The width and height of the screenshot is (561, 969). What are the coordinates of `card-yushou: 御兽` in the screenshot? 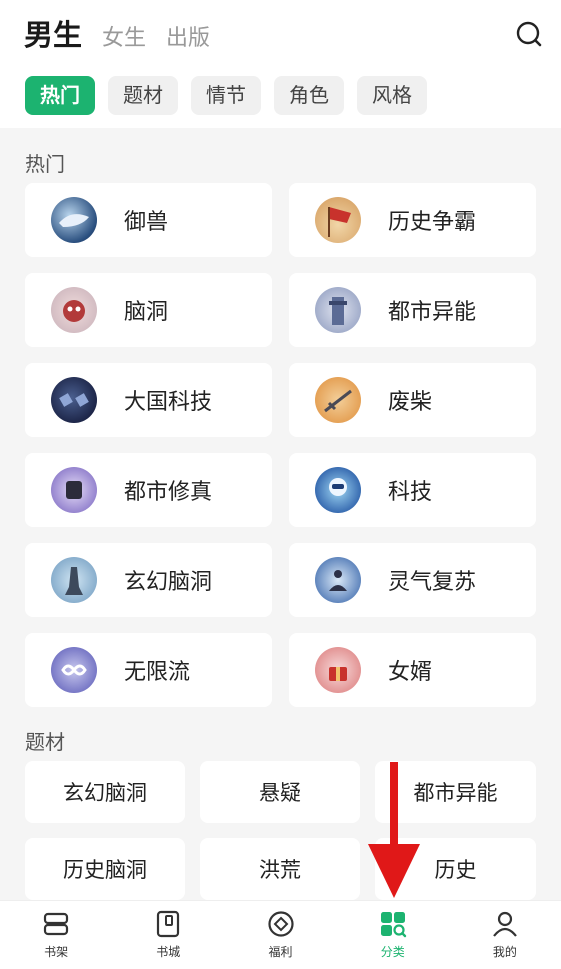 It's located at (148, 220).